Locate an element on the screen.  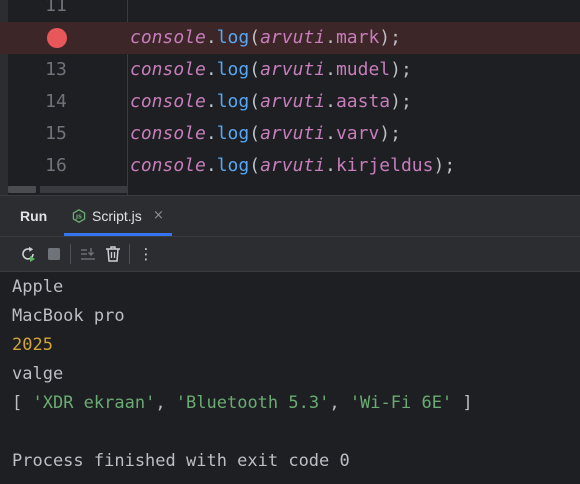
code-text: console.log(arvuti.kirjeldus); is located at coordinates (292, 166).